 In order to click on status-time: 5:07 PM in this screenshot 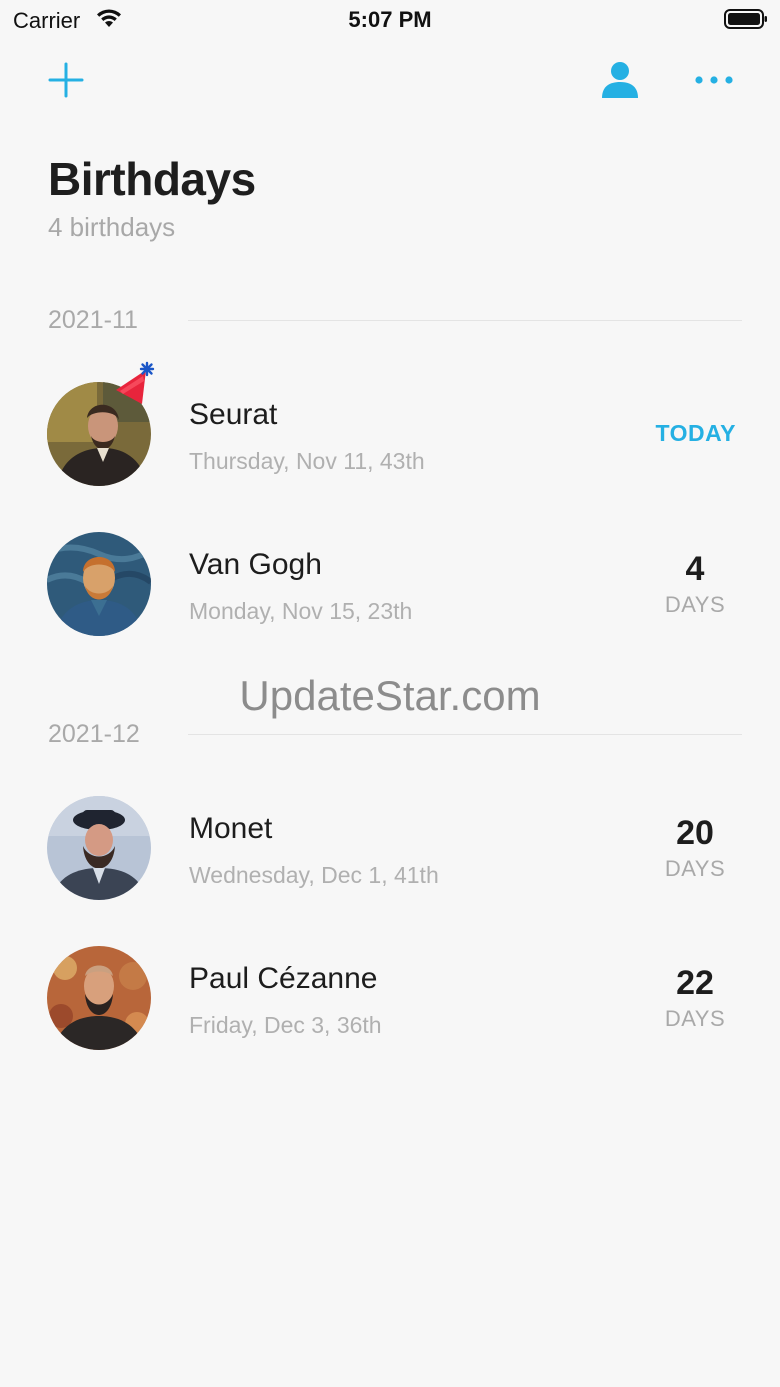, I will do `click(390, 19)`.